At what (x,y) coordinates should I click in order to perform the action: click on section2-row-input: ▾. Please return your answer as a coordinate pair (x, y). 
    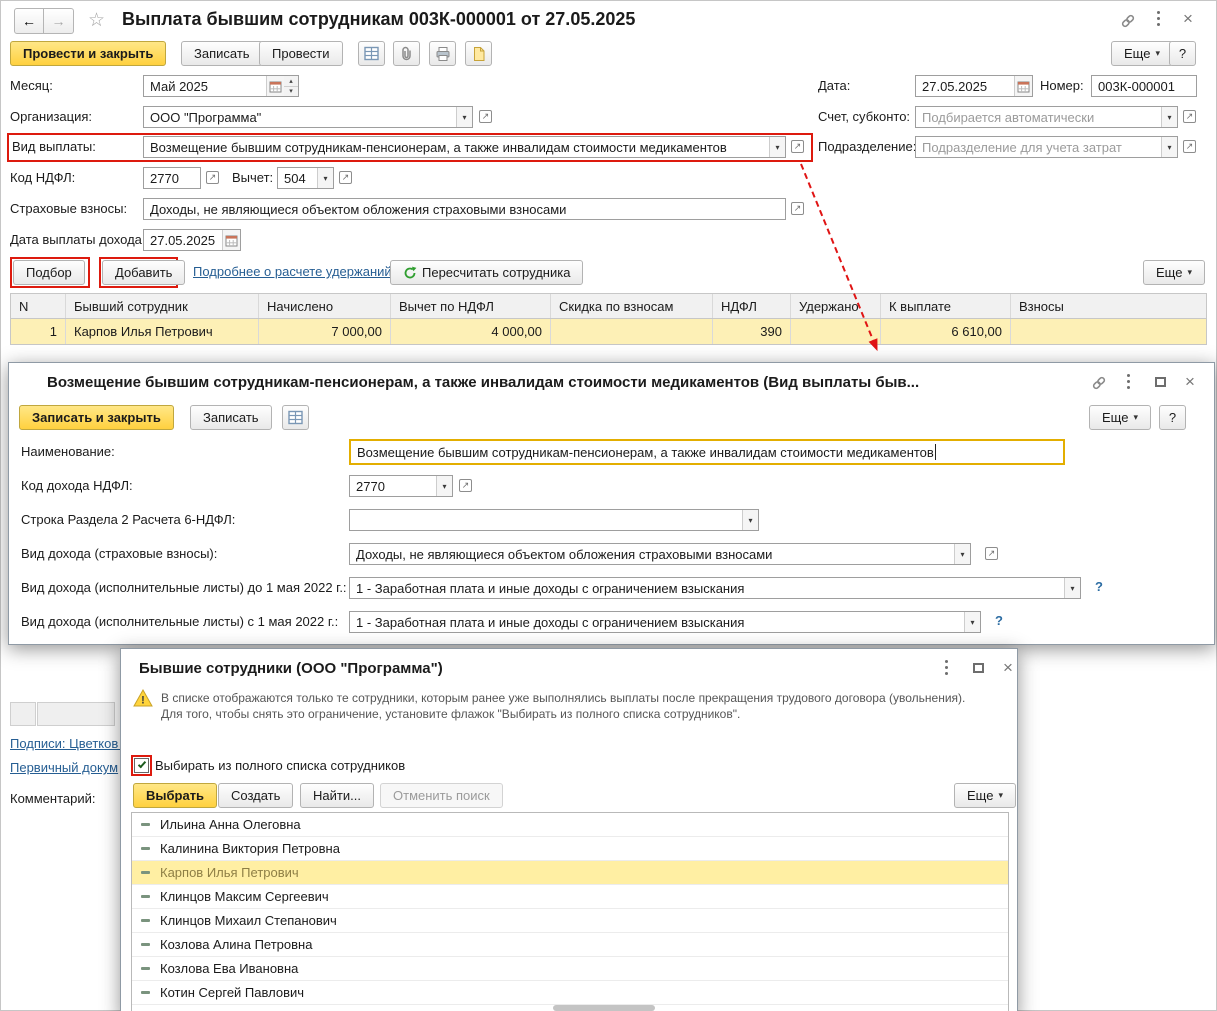
    Looking at the image, I should click on (554, 520).